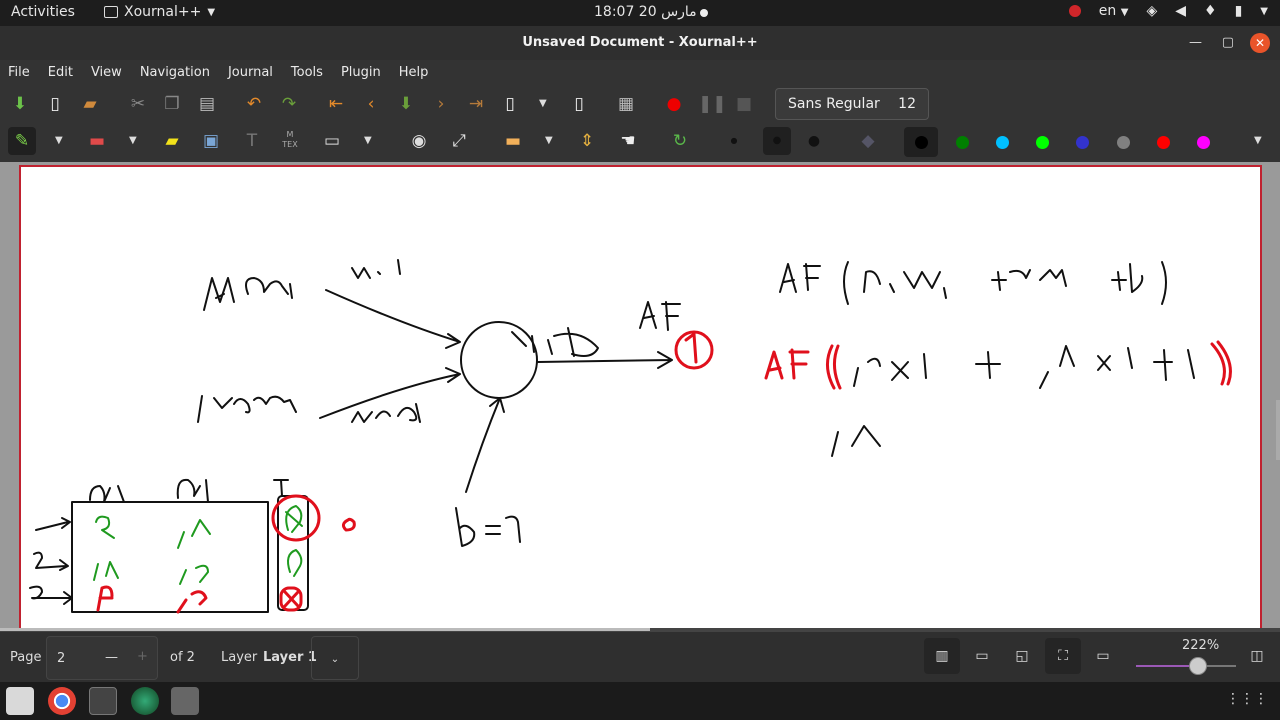  What do you see at coordinates (645, 12) in the screenshot?
I see `clock: 18:07 20 مارس` at bounding box center [645, 12].